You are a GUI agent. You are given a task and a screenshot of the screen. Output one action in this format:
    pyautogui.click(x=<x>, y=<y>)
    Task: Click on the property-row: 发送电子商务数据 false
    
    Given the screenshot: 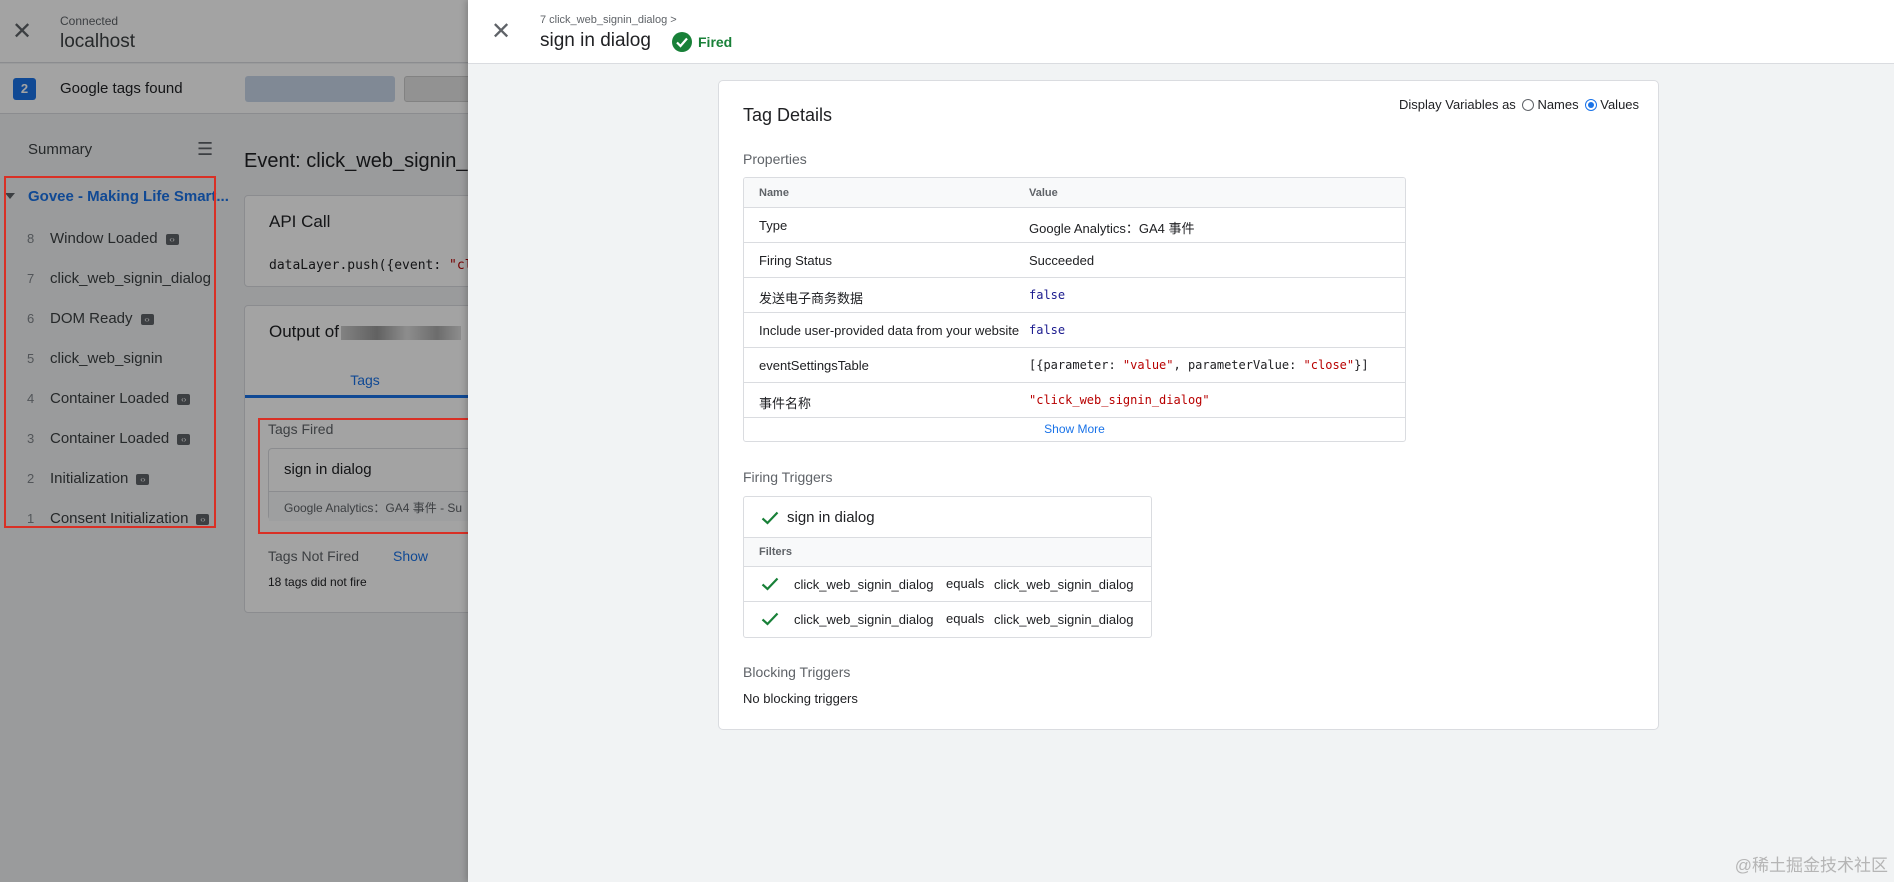 What is the action you would take?
    pyautogui.click(x=1074, y=295)
    